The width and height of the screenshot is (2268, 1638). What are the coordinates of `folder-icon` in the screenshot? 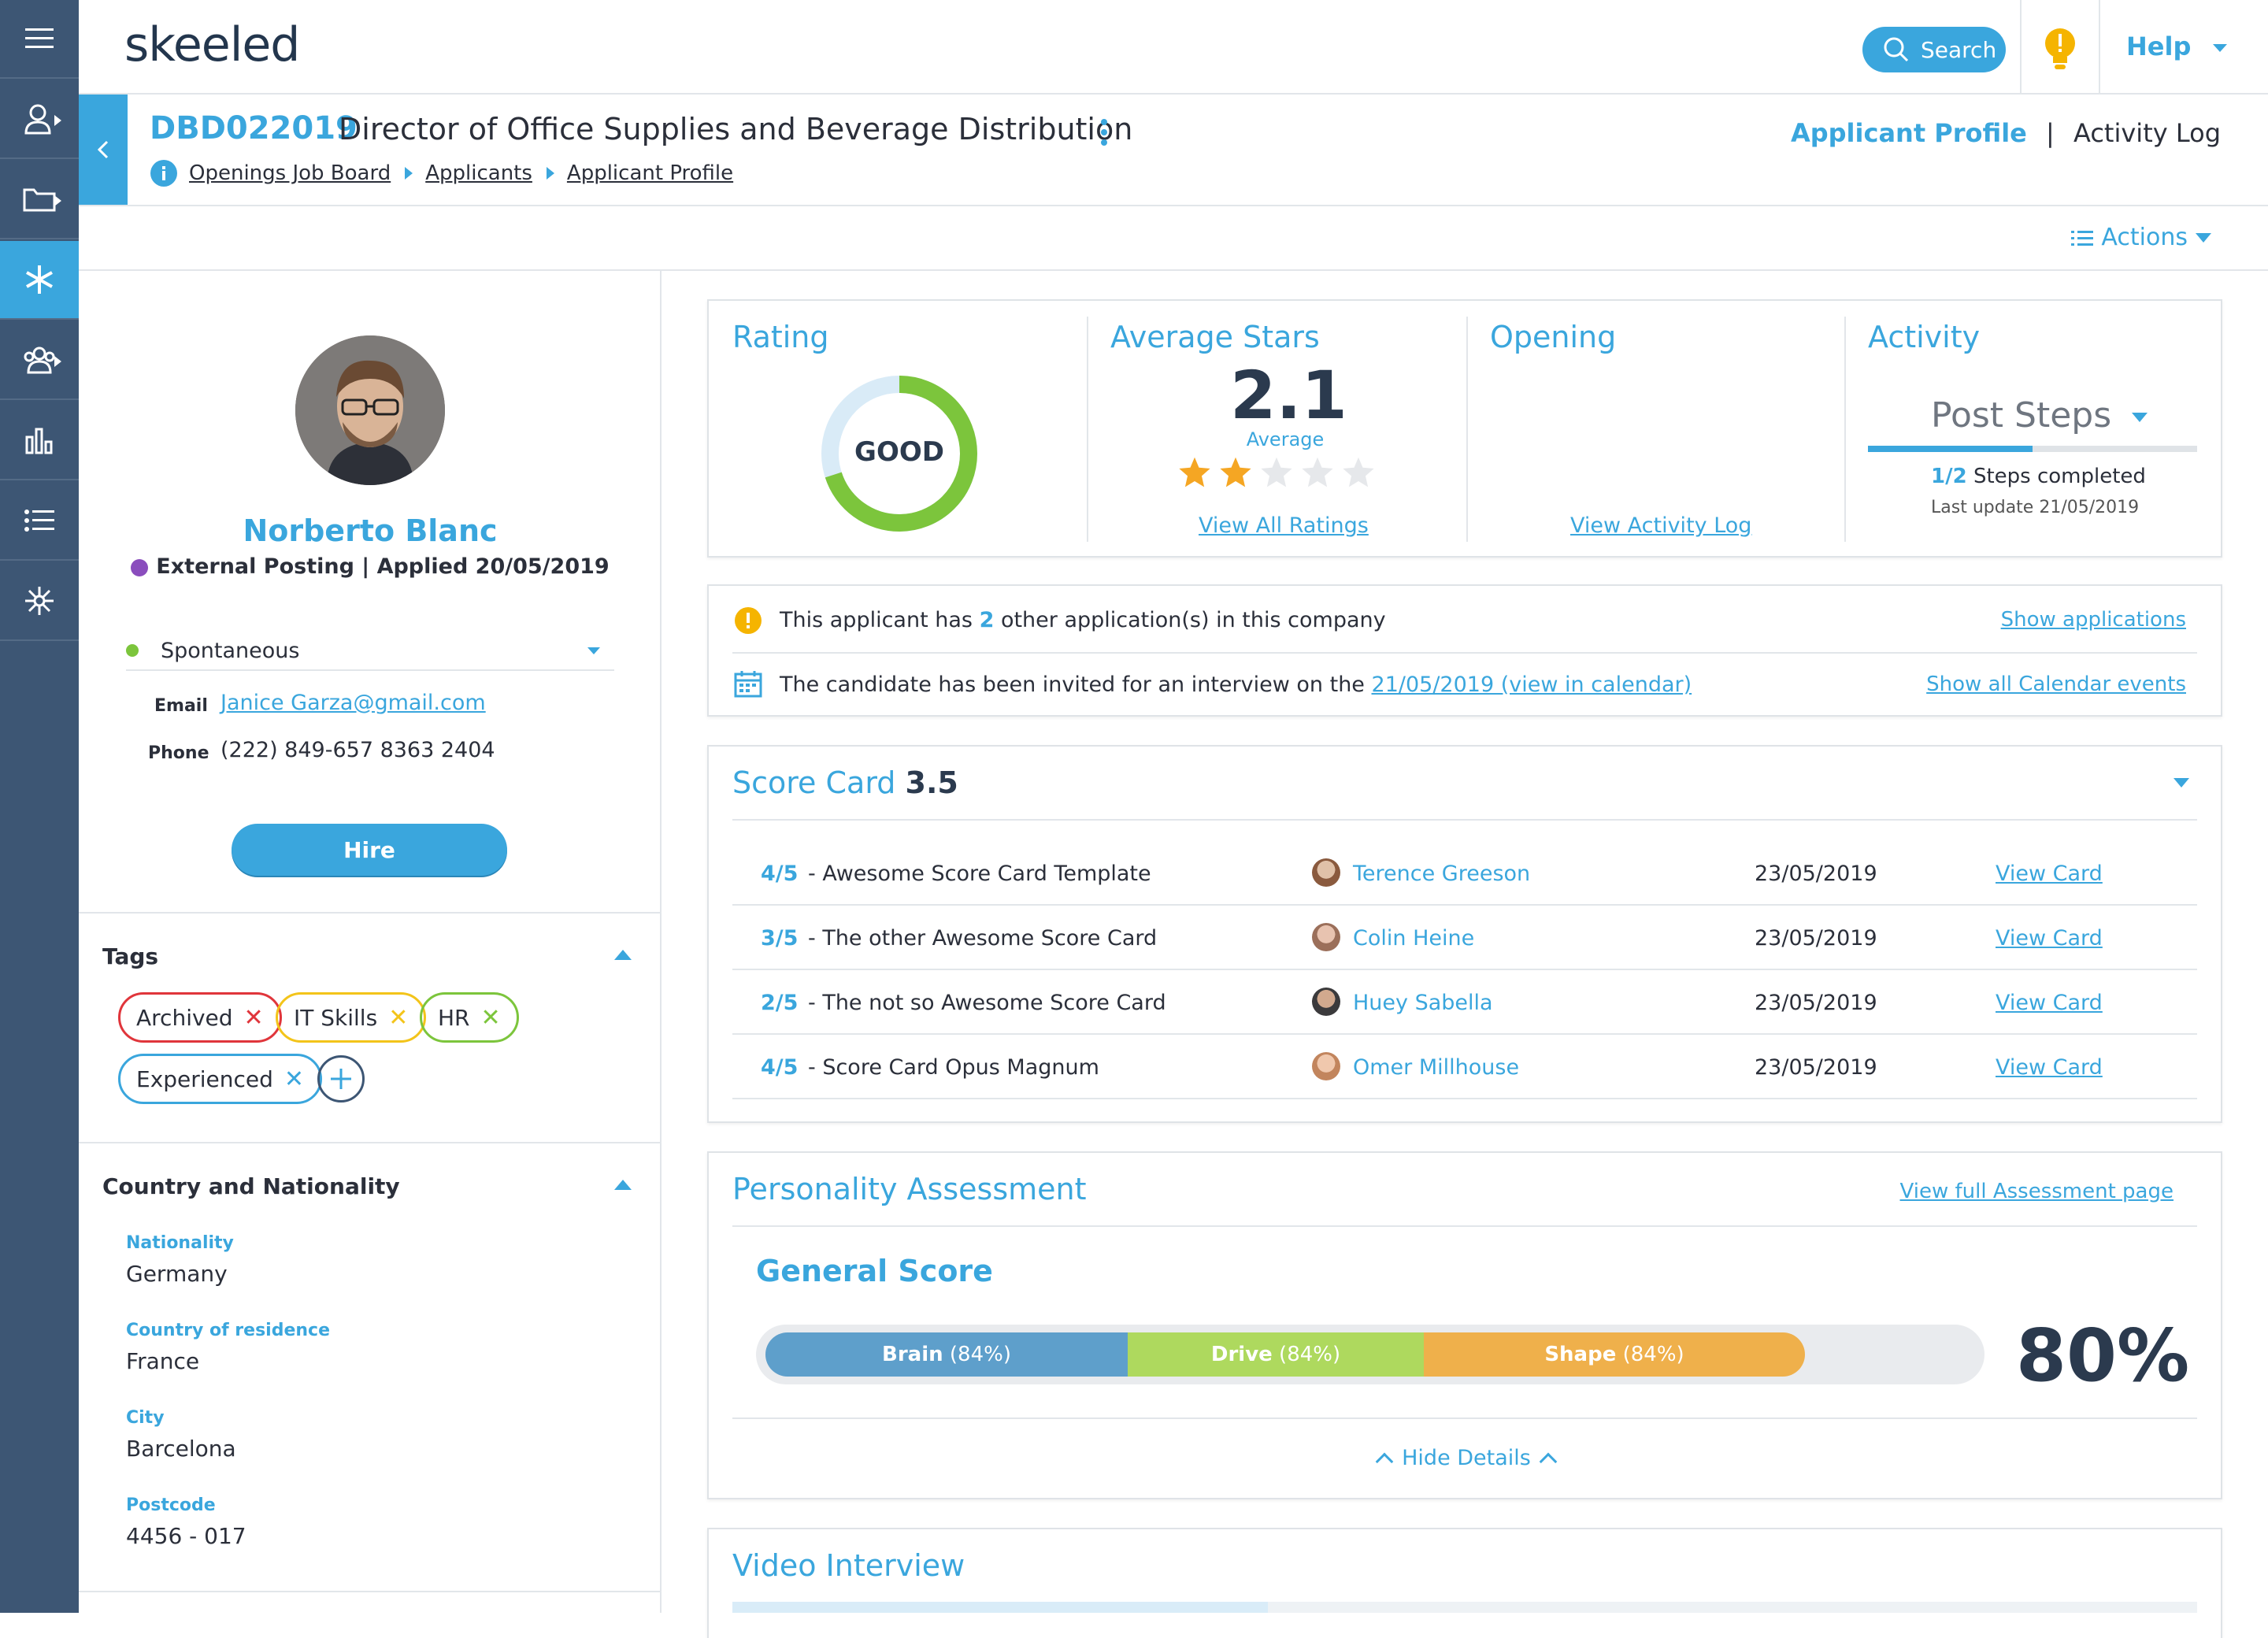 It's located at (39, 200).